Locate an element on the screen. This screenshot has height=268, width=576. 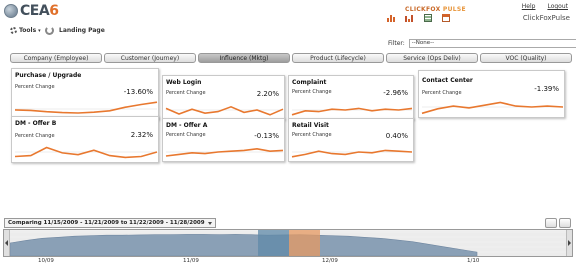
landing-page-link: Landing Page is located at coordinates (82, 30).